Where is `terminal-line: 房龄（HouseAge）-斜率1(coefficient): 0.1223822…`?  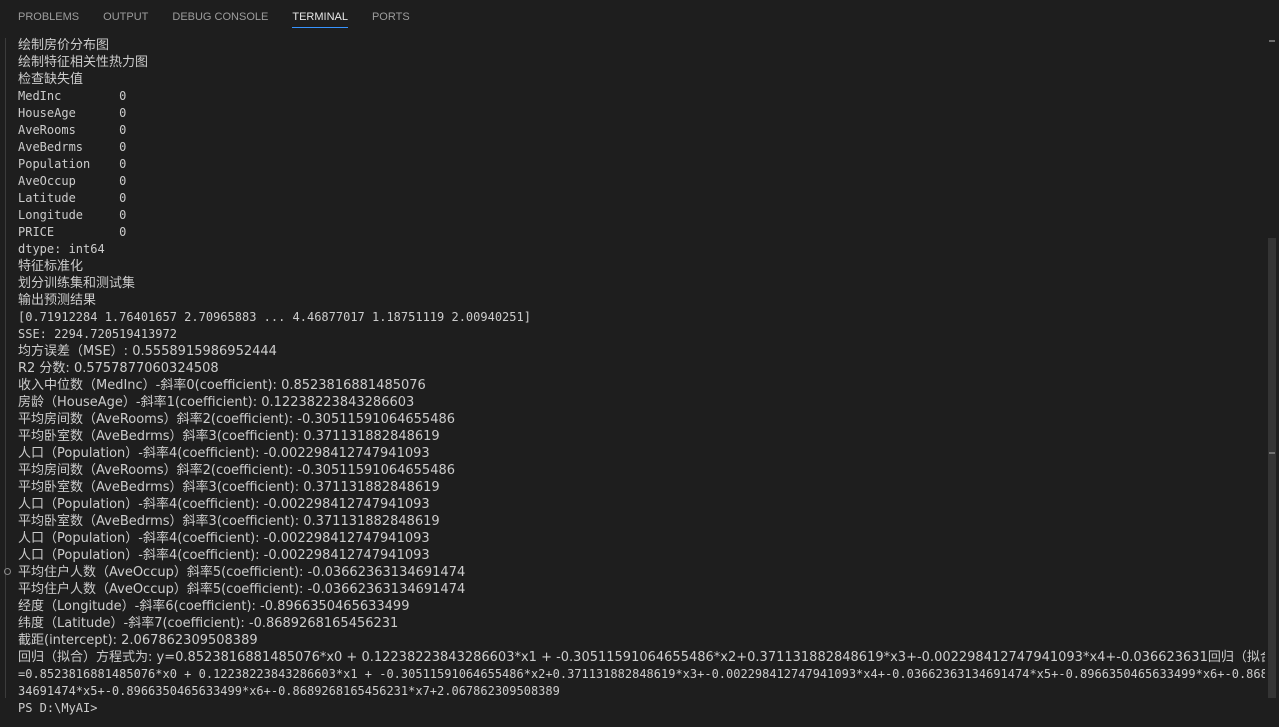 terminal-line: 房龄（HouseAge）-斜率1(coefficient): 0.1223822… is located at coordinates (216, 402).